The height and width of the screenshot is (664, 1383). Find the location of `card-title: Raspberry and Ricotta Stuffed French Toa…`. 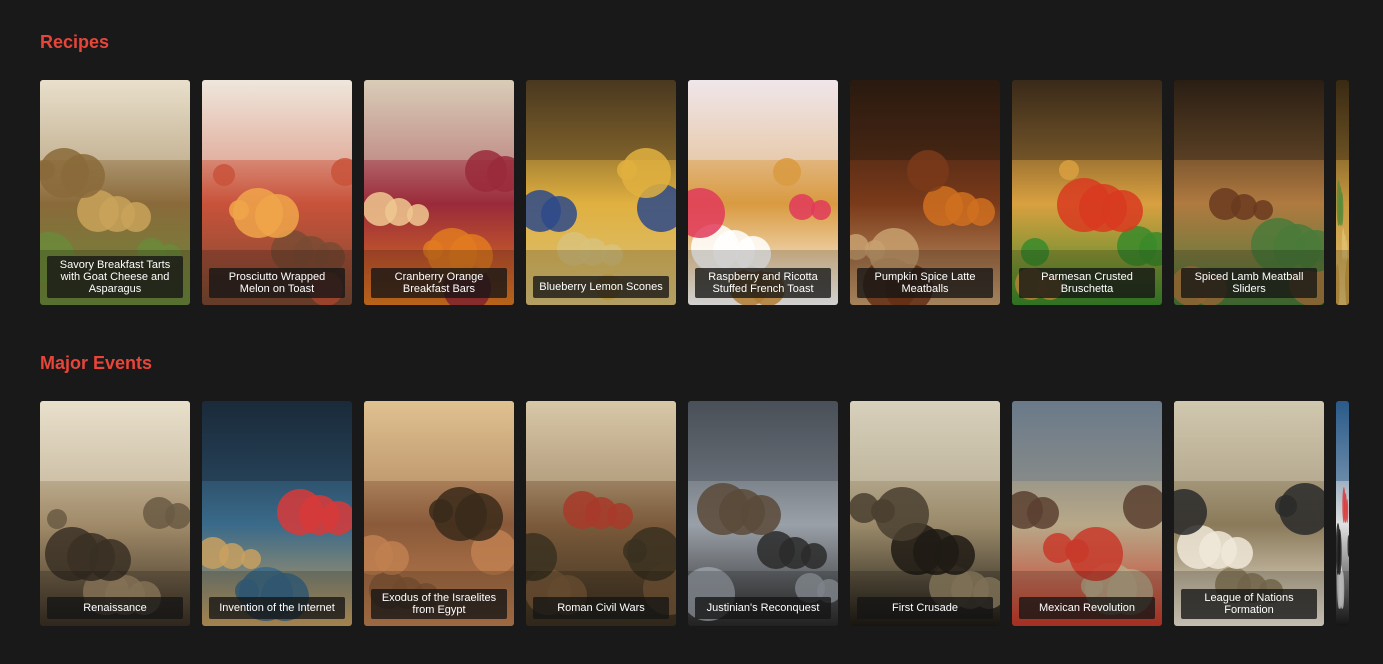

card-title: Raspberry and Ricotta Stuffed French Toa… is located at coordinates (763, 283).